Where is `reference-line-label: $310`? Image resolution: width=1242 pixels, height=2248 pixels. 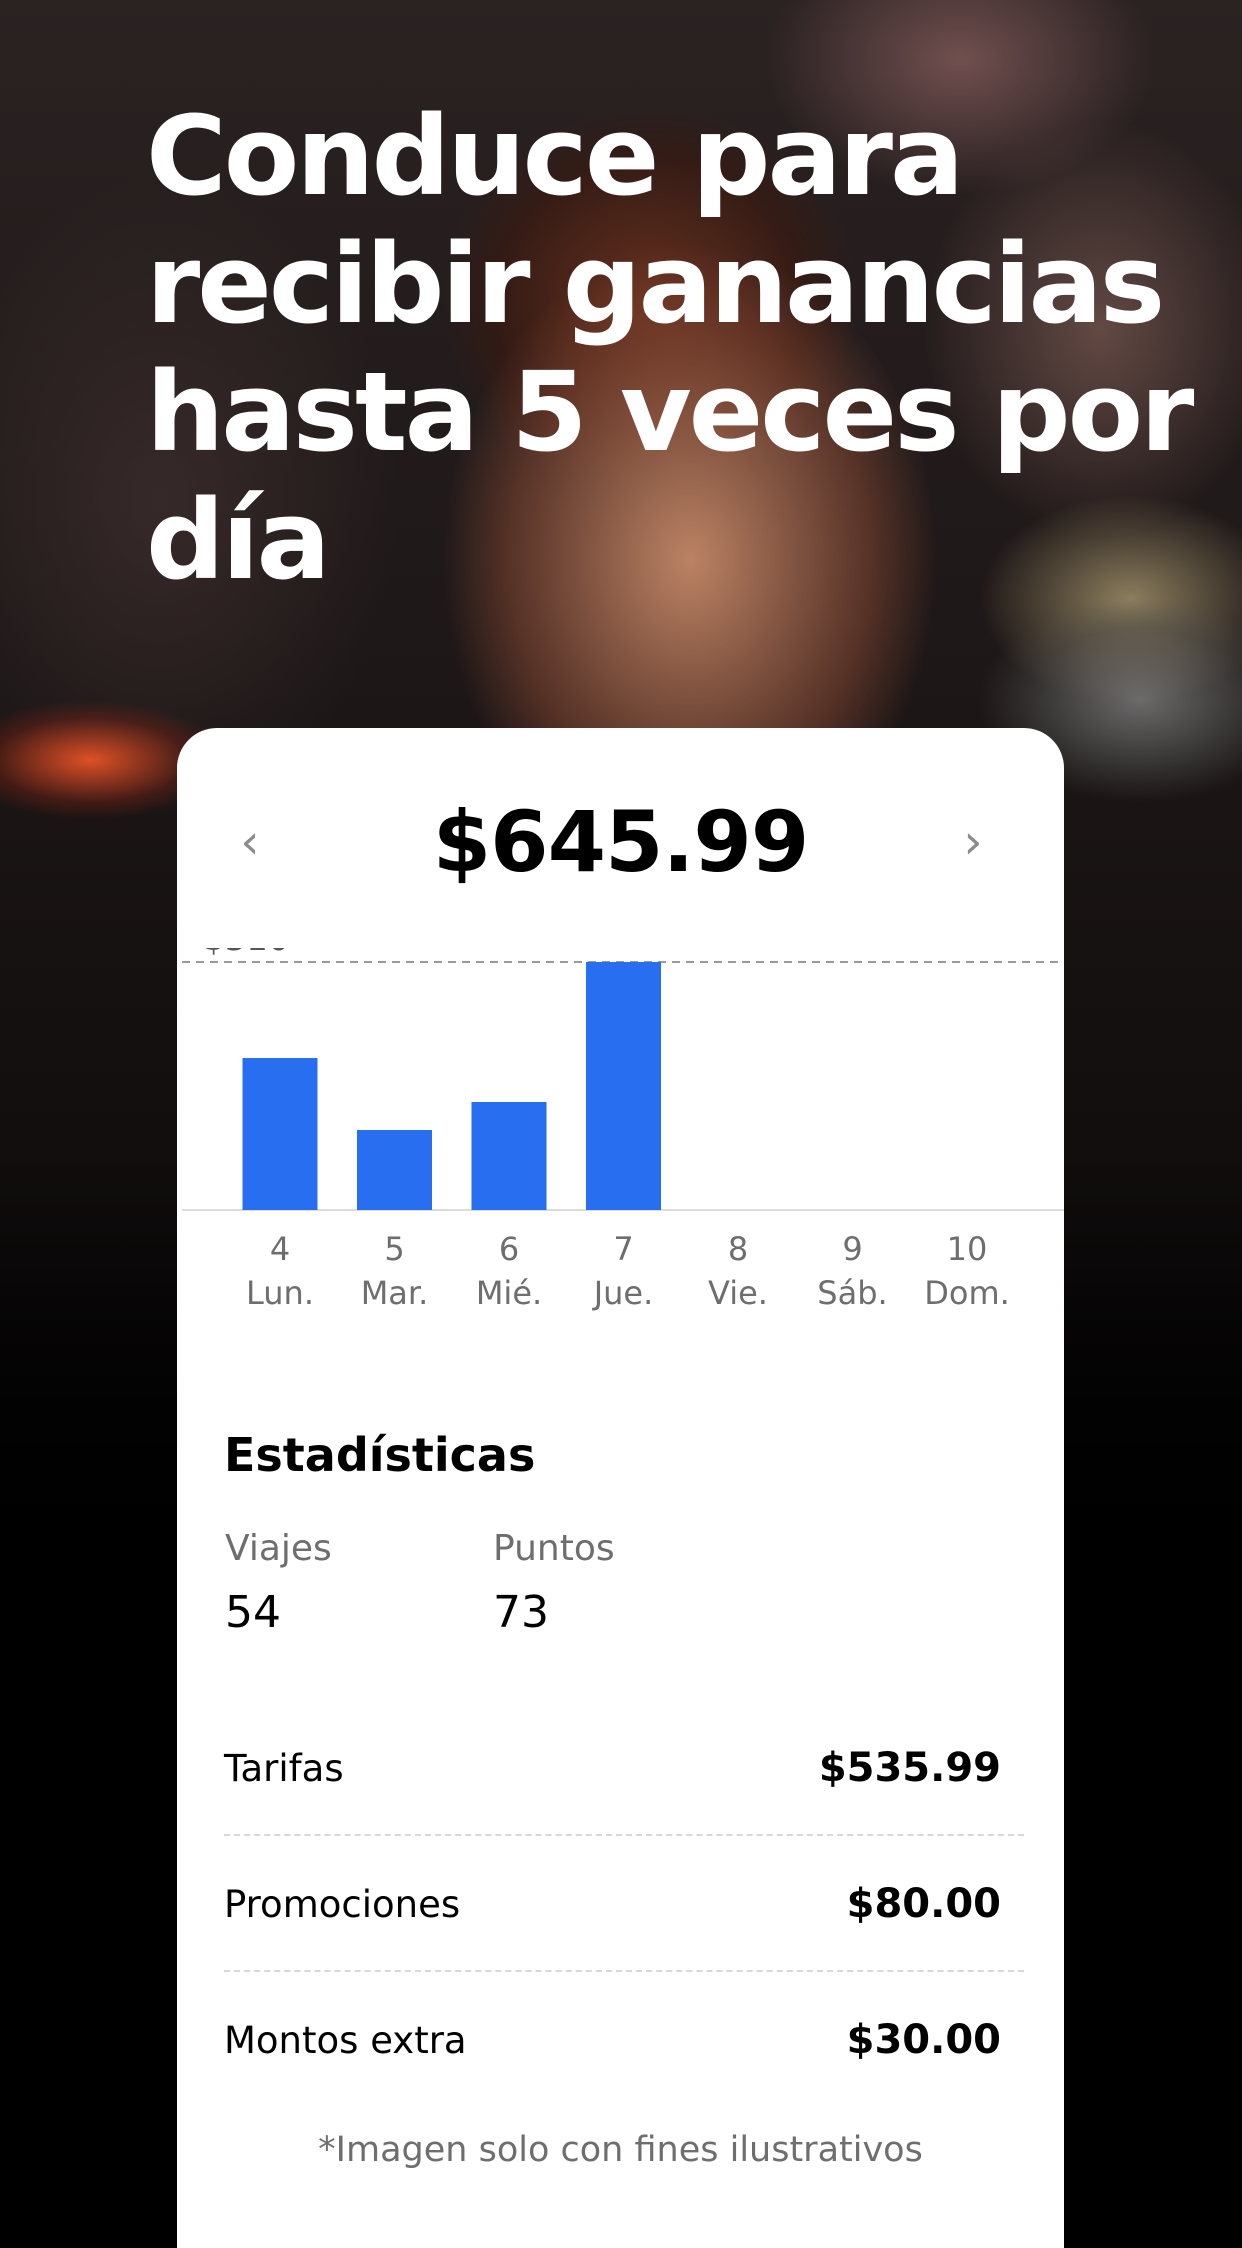 reference-line-label: $310 is located at coordinates (246, 953).